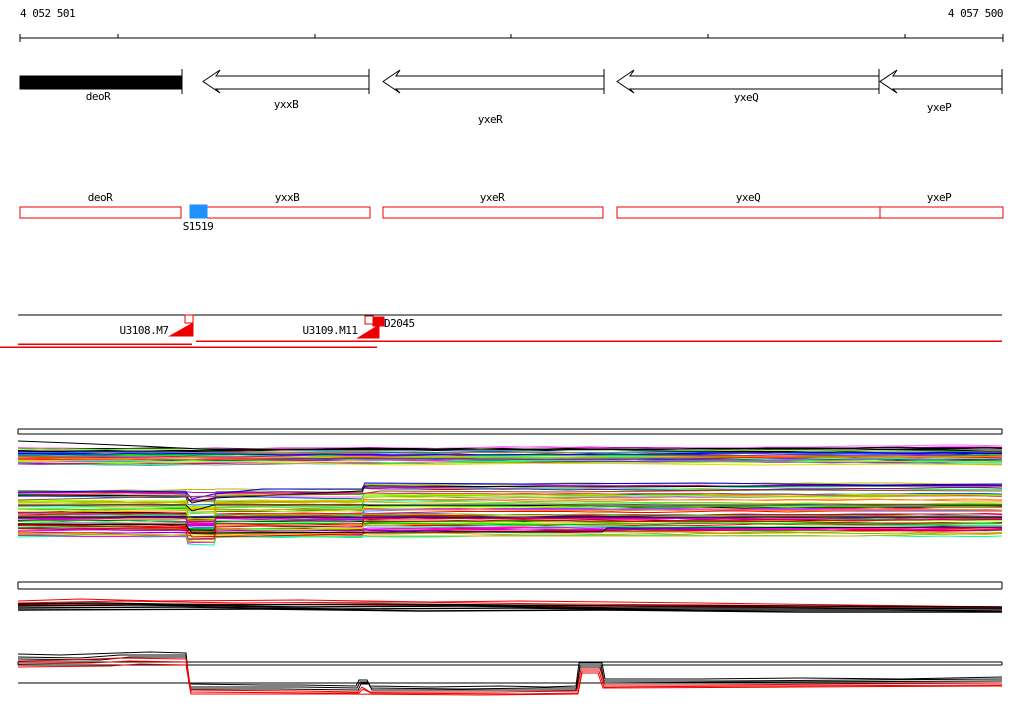 The image size is (1024, 714). Describe the element at coordinates (493, 212) in the screenshot. I see `region-box-yxer` at that location.